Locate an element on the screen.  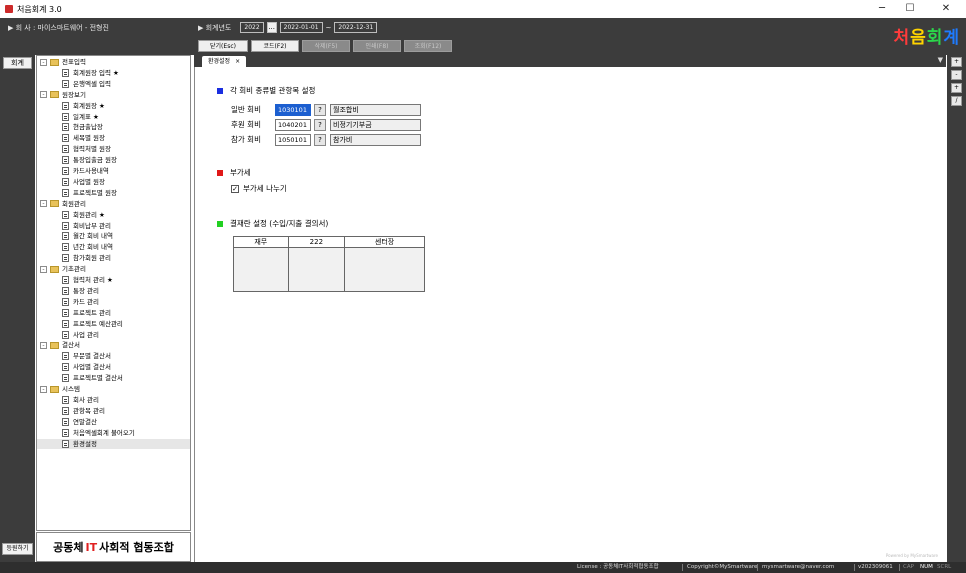
tree-item: 프로젝트 예산관리 is located at coordinates (92, 324).